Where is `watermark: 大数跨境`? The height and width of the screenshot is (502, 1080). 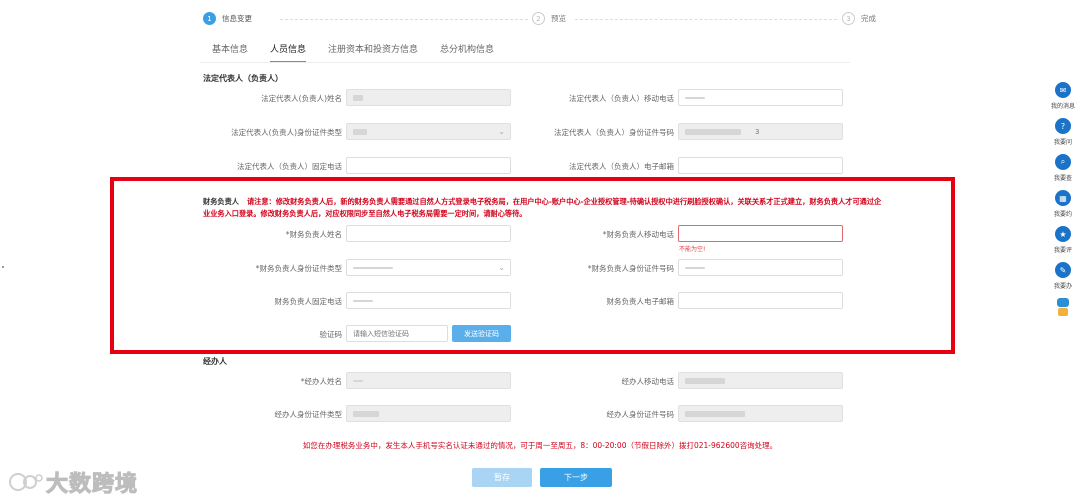 watermark: 大数跨境 is located at coordinates (73, 482).